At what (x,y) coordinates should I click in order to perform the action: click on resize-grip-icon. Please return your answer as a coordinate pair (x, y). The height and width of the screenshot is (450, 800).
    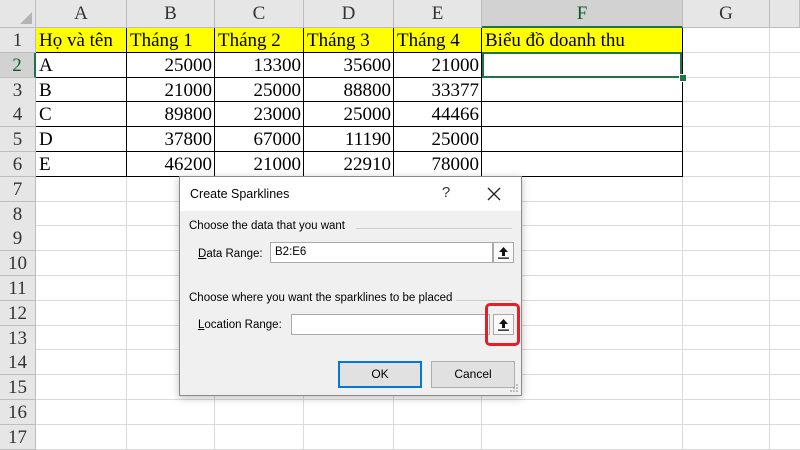
    Looking at the image, I should click on (514, 388).